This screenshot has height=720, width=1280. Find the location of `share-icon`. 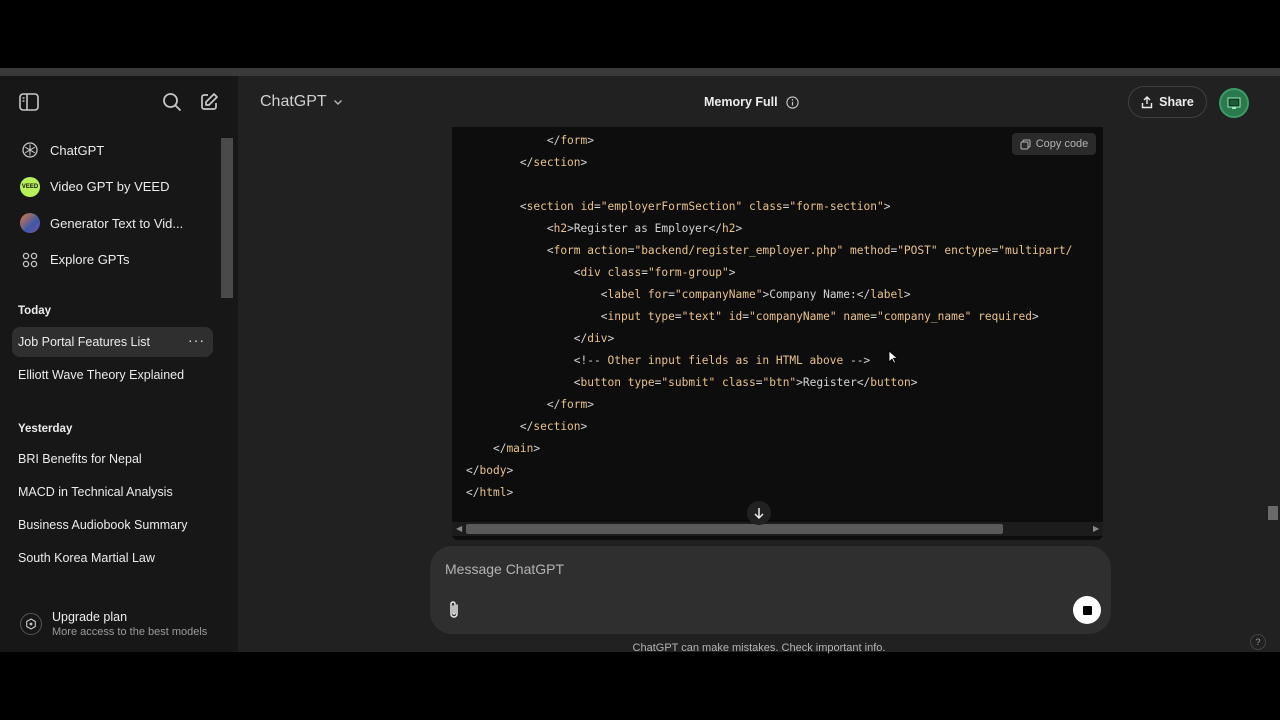

share-icon is located at coordinates (1147, 101).